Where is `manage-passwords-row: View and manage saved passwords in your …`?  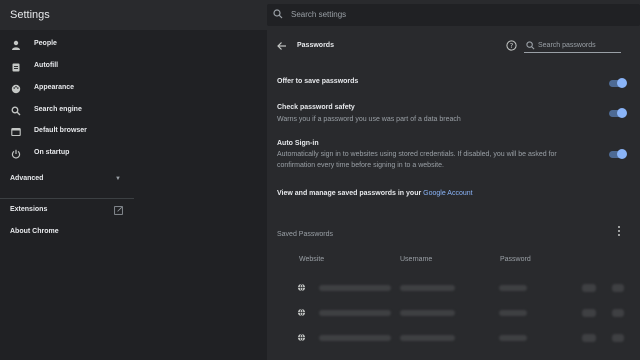
manage-passwords-row: View and manage saved passwords in your … is located at coordinates (375, 193).